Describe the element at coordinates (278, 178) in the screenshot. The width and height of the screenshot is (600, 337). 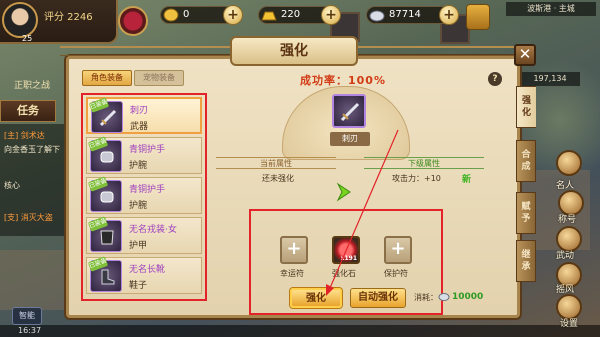
I see `current-attribute-value: 还未强化` at that location.